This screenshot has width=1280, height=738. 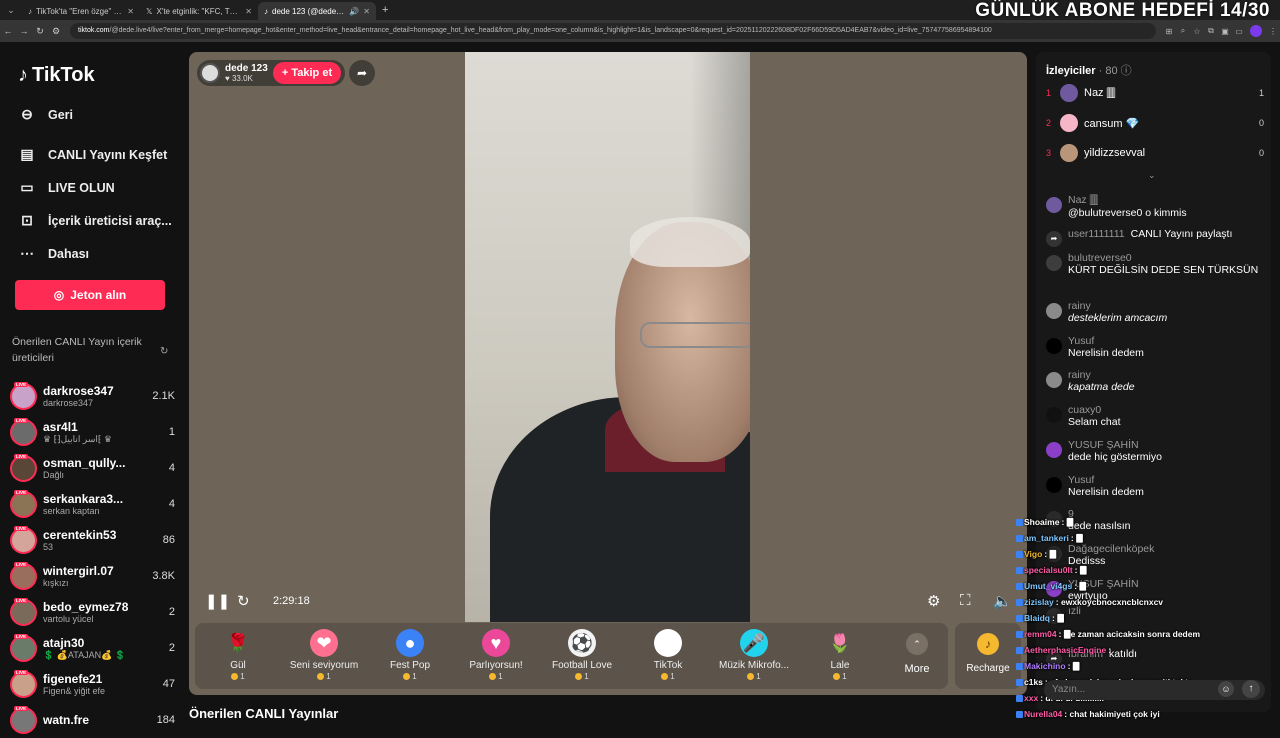 What do you see at coordinates (81, 11) in the screenshot?
I see `browser-tab-1: ♪ TikTok'ta "Eren özge" bulabilirs ✕` at bounding box center [81, 11].